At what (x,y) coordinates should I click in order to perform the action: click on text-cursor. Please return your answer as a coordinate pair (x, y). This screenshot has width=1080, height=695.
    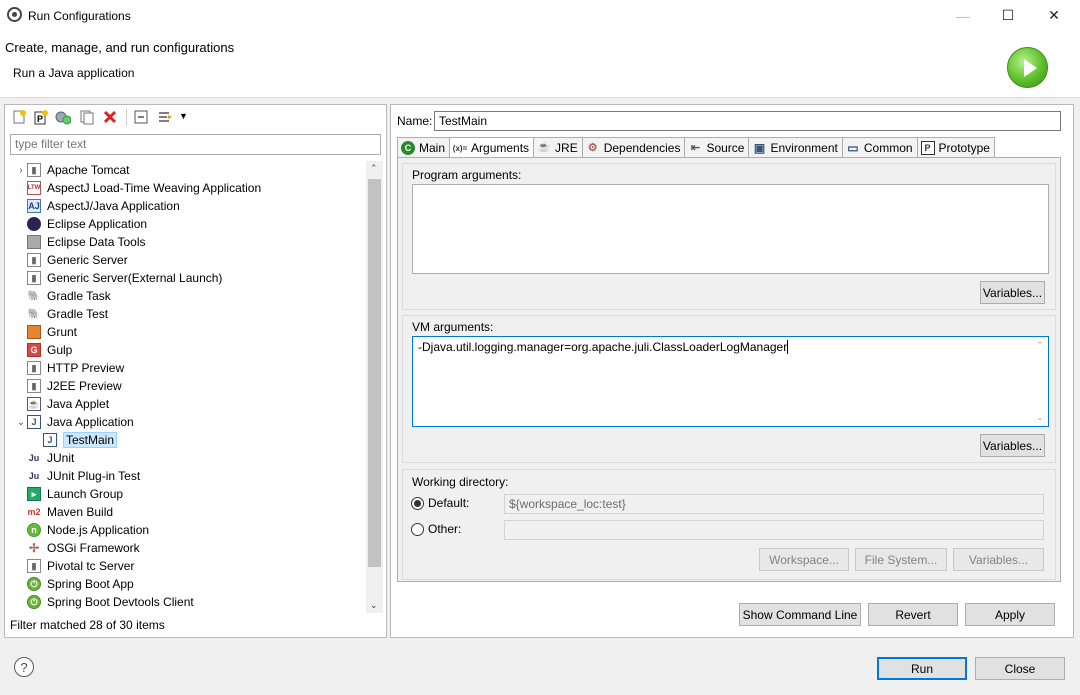
    Looking at the image, I should click on (788, 347).